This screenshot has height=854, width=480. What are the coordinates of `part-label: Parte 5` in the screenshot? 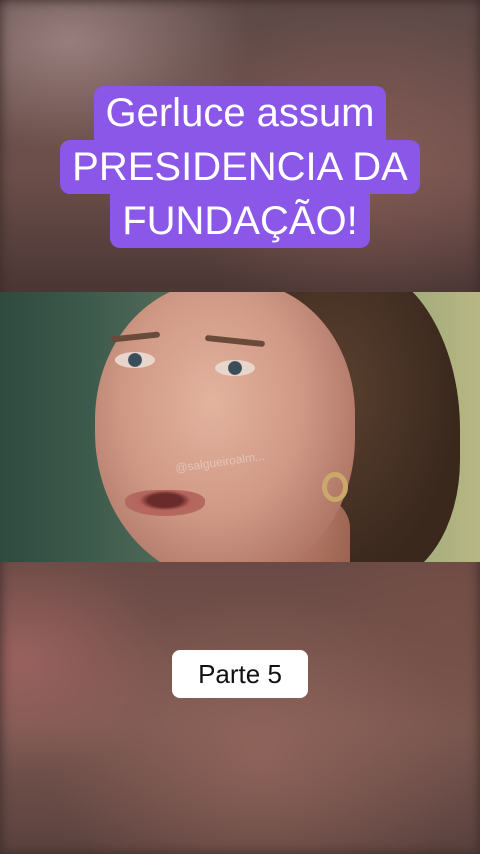 It's located at (240, 674).